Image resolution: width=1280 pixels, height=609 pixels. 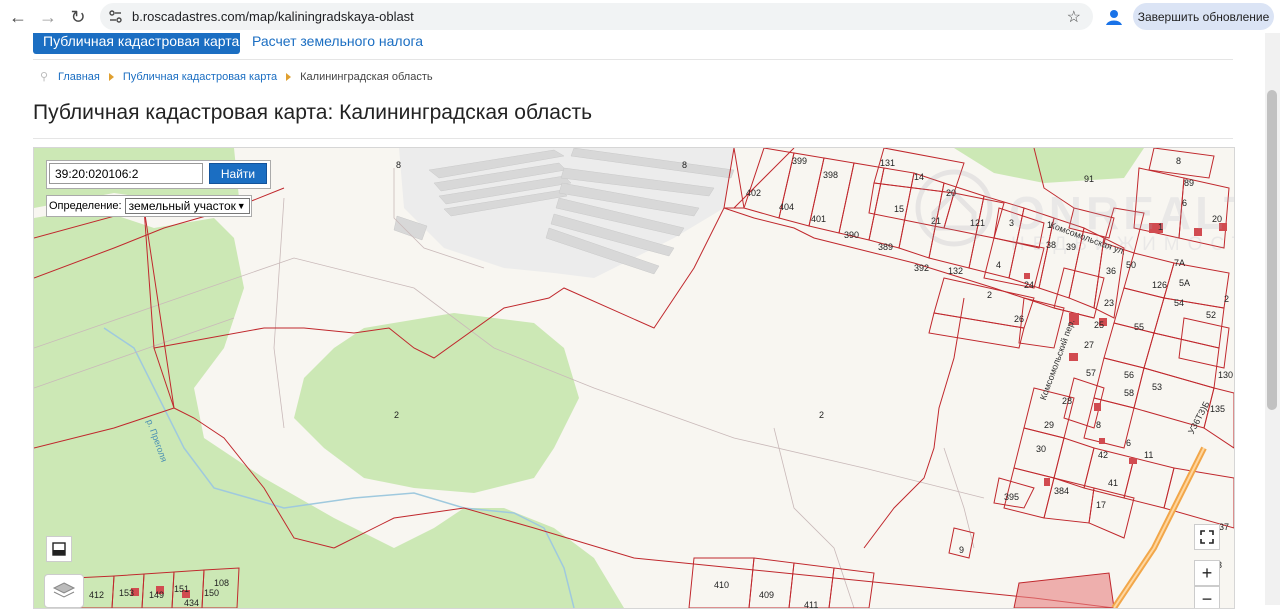 I want to click on parcel-number-label: 53, so click(x=1157, y=387).